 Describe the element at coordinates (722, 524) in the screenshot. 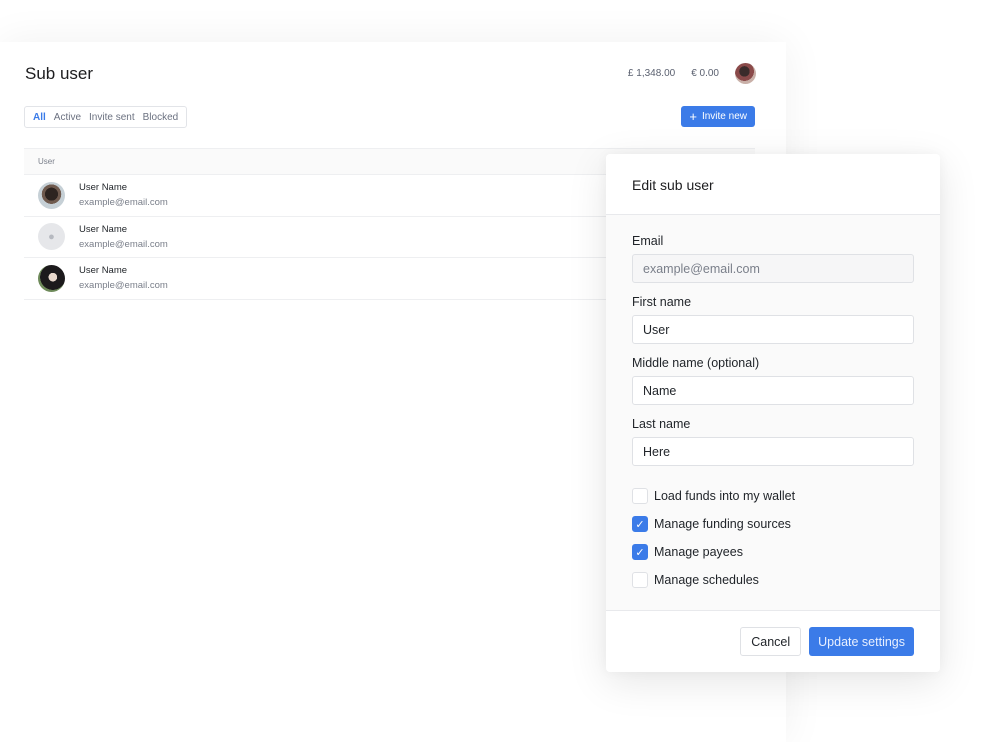

I see `permission-label: Manage funding sources` at that location.